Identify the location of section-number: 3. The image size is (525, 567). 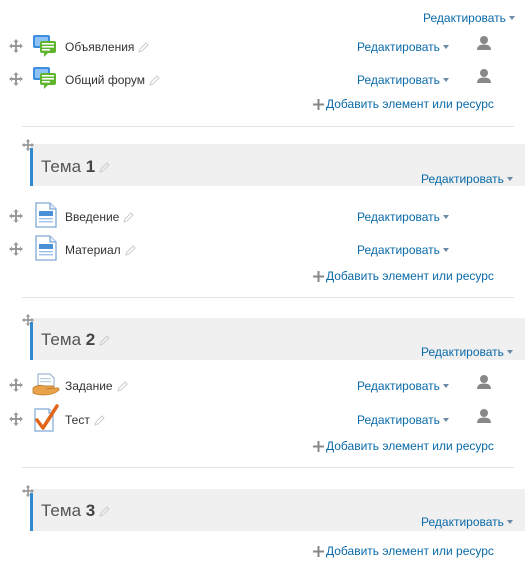
(90, 510).